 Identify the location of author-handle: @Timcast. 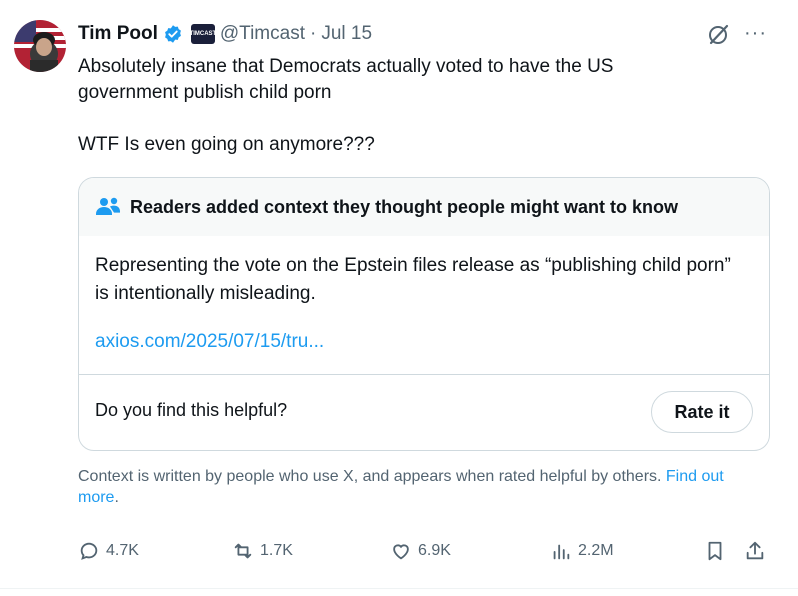
(262, 34).